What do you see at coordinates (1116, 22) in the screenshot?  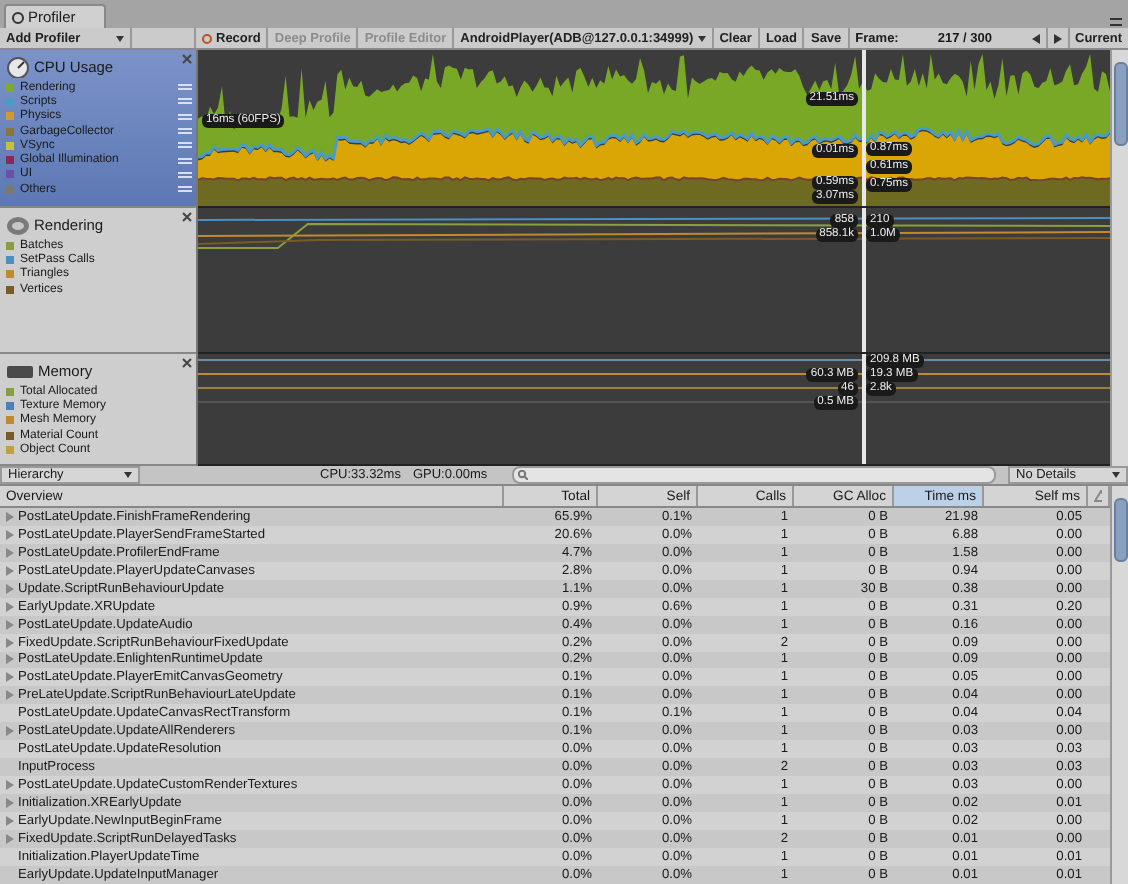 I see `menu-icon` at bounding box center [1116, 22].